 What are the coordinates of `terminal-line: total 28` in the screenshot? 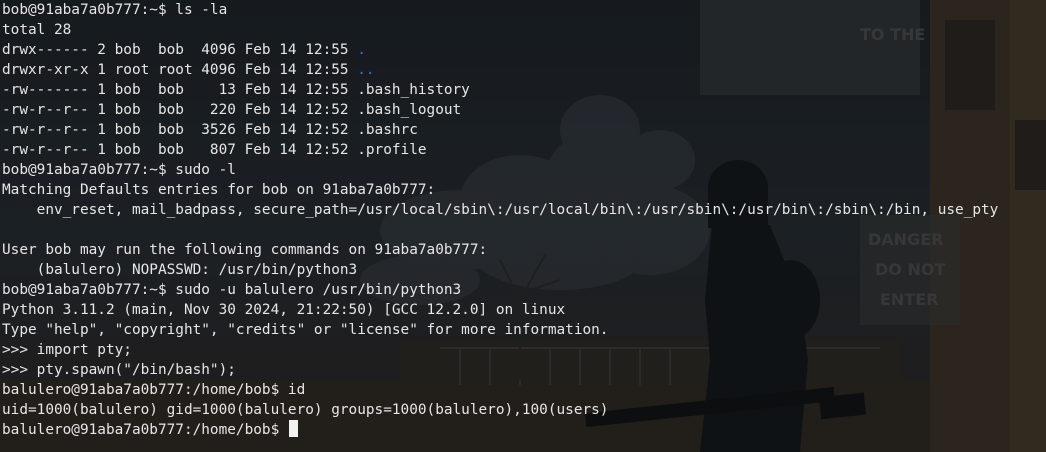 It's located at (37, 30).